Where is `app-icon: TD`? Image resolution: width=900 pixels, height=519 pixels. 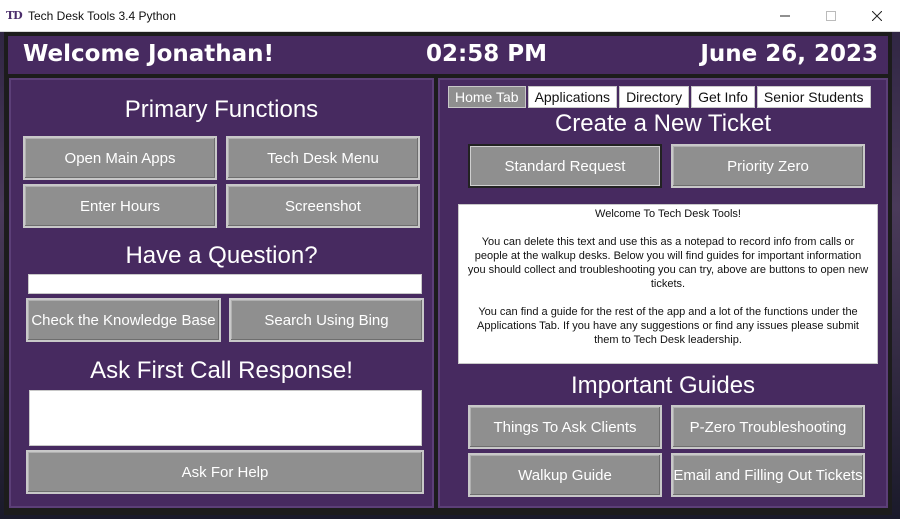 app-icon: TD is located at coordinates (14, 15).